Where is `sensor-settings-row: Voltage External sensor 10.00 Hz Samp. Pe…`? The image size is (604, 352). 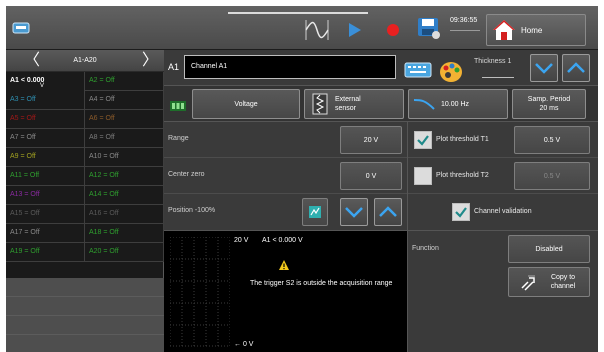
sensor-settings-row: Voltage External sensor 10.00 Hz Samp. Pe… is located at coordinates (381, 104).